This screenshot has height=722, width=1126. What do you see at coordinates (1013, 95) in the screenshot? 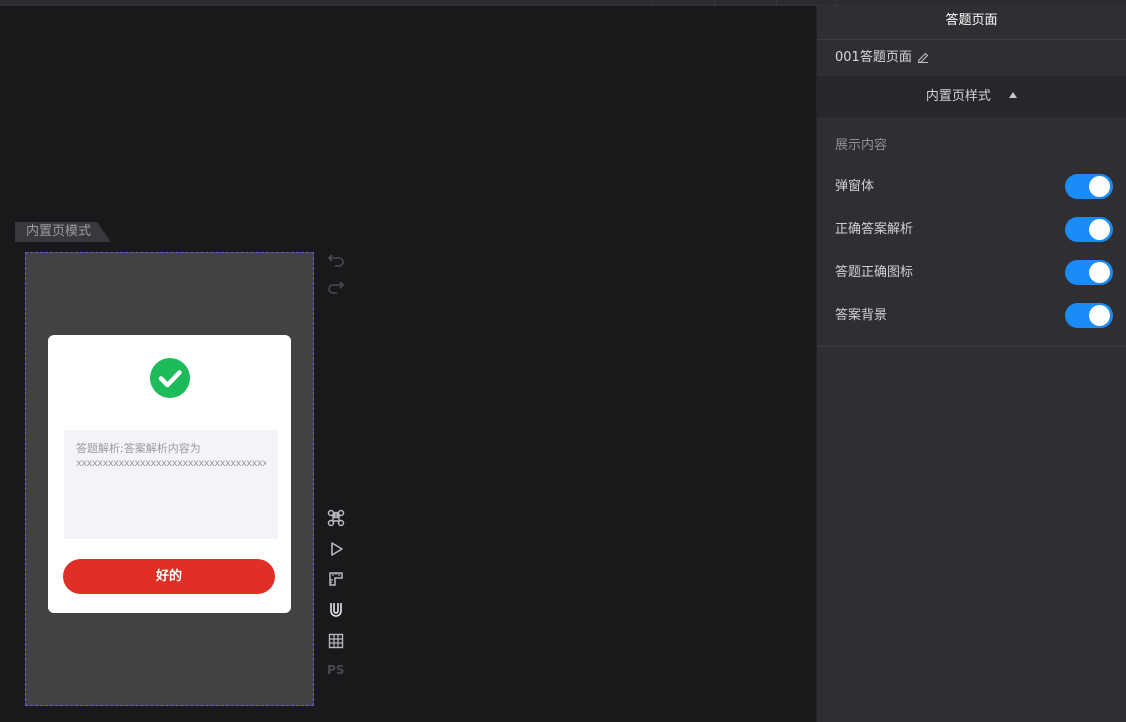
I see `caret-up-icon` at bounding box center [1013, 95].